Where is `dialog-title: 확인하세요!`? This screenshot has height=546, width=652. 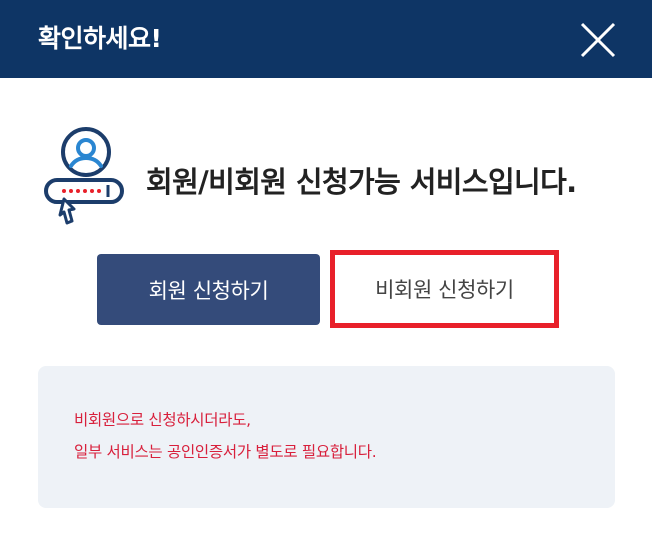 dialog-title: 확인하세요! is located at coordinates (100, 38).